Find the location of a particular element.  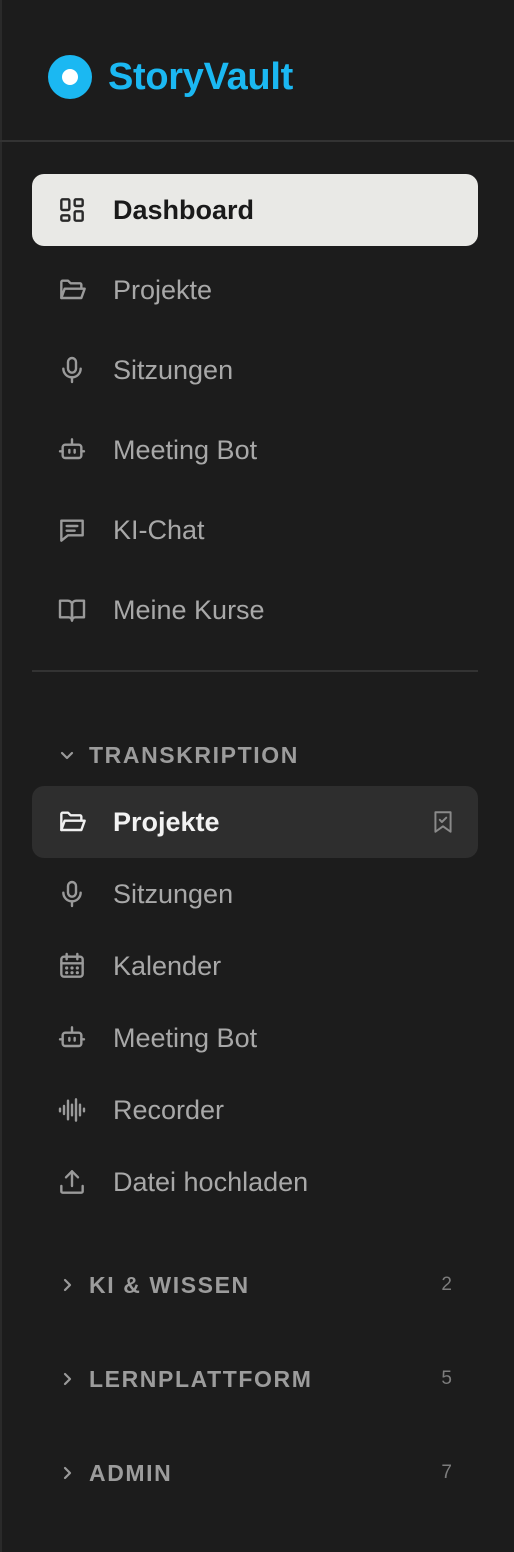

nav-item-meeting-bot: Meeting Bot is located at coordinates (255, 450).